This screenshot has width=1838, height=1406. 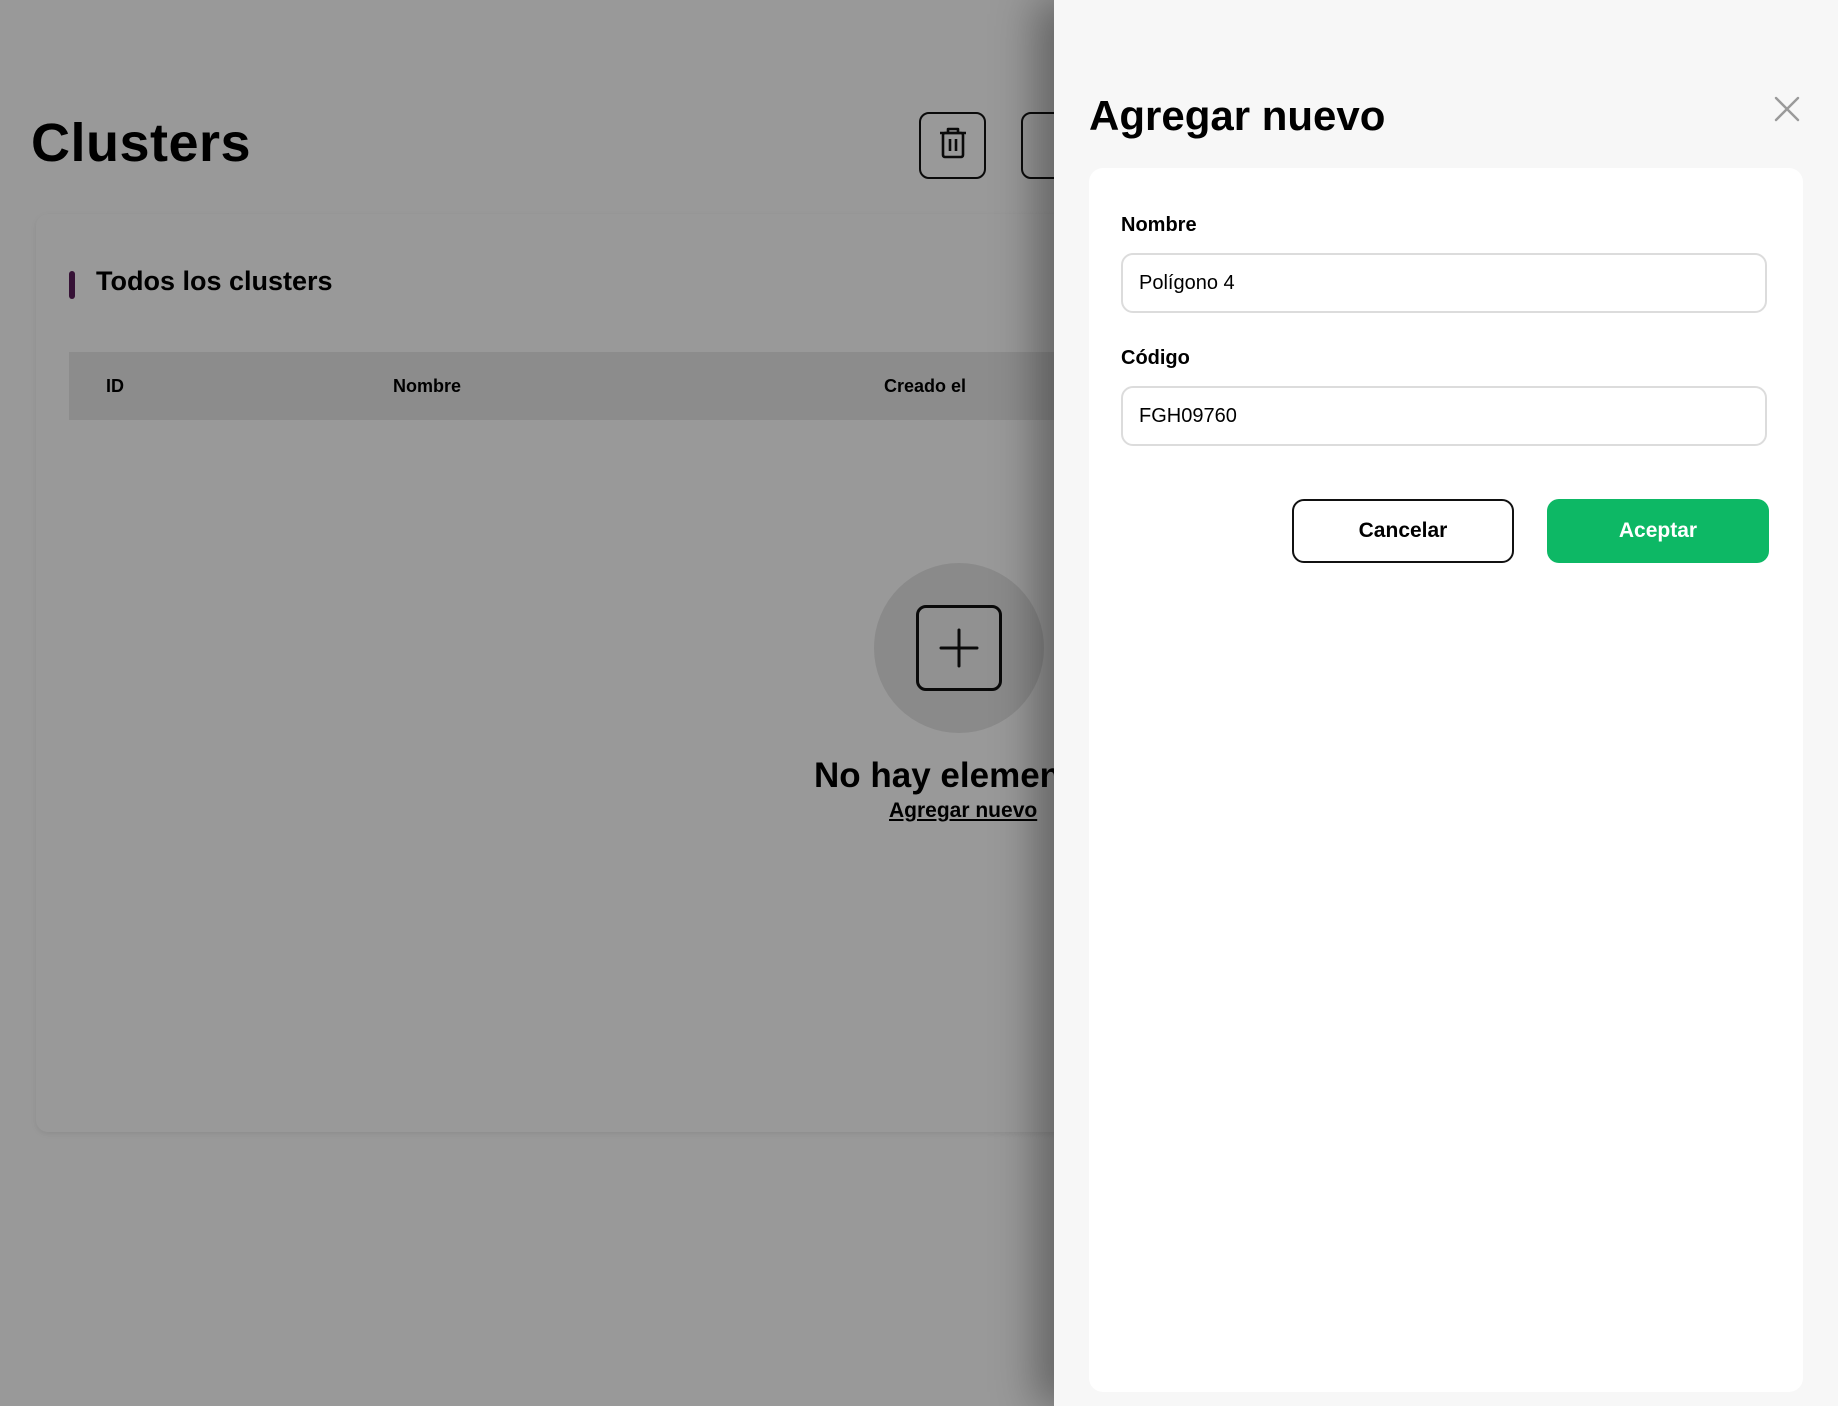 I want to click on close-icon, so click(x=1787, y=111).